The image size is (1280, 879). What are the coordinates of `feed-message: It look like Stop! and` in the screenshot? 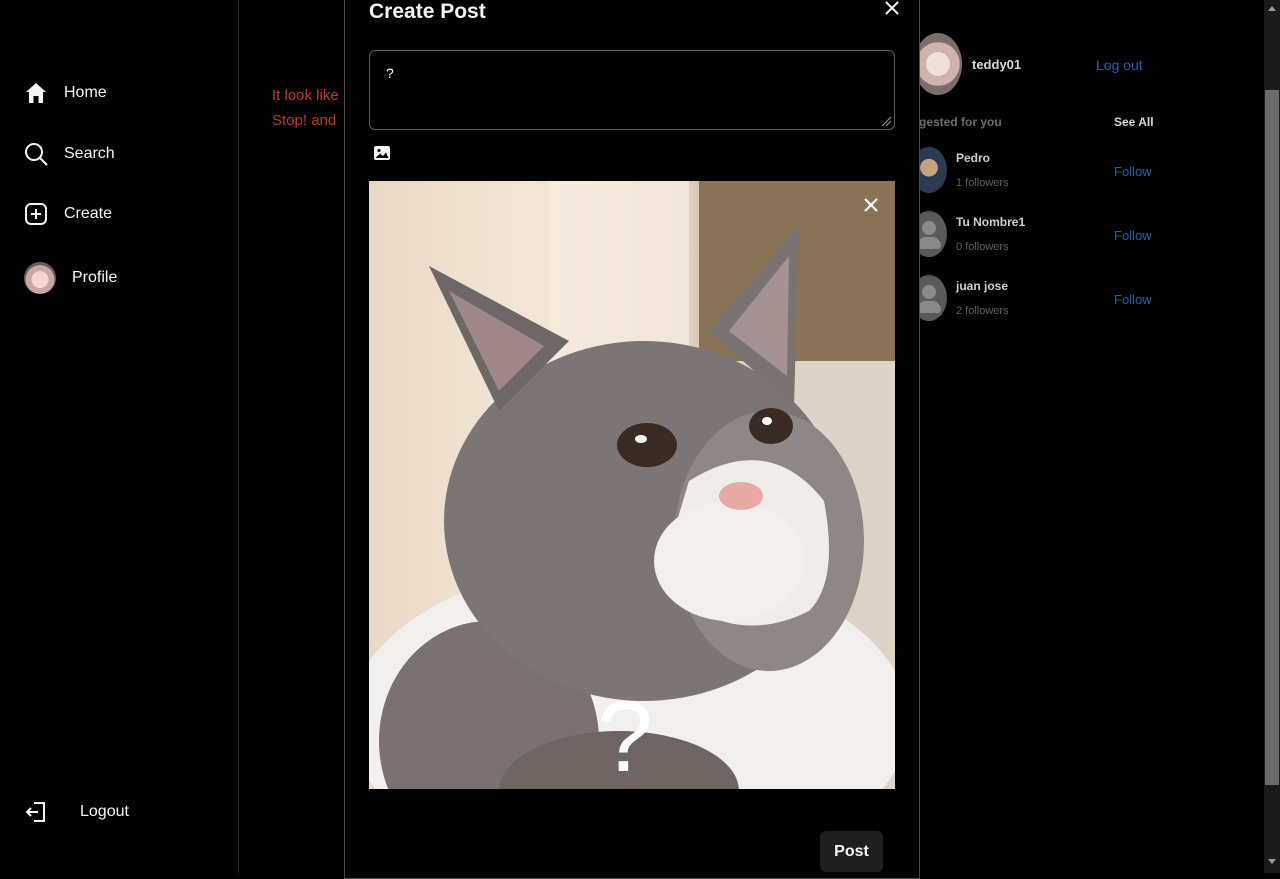 It's located at (308, 108).